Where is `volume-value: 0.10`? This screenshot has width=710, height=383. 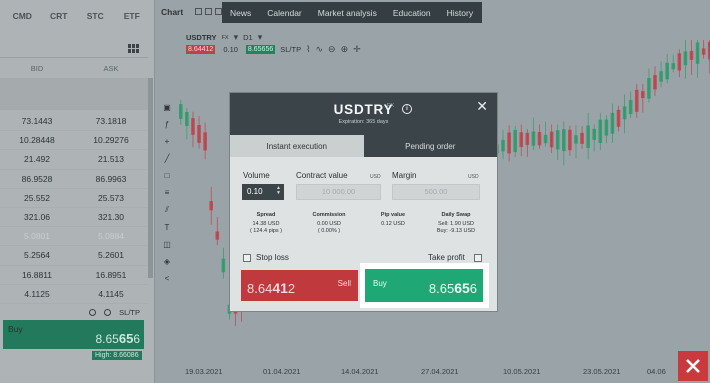
volume-value: 0.10 is located at coordinates (255, 191).